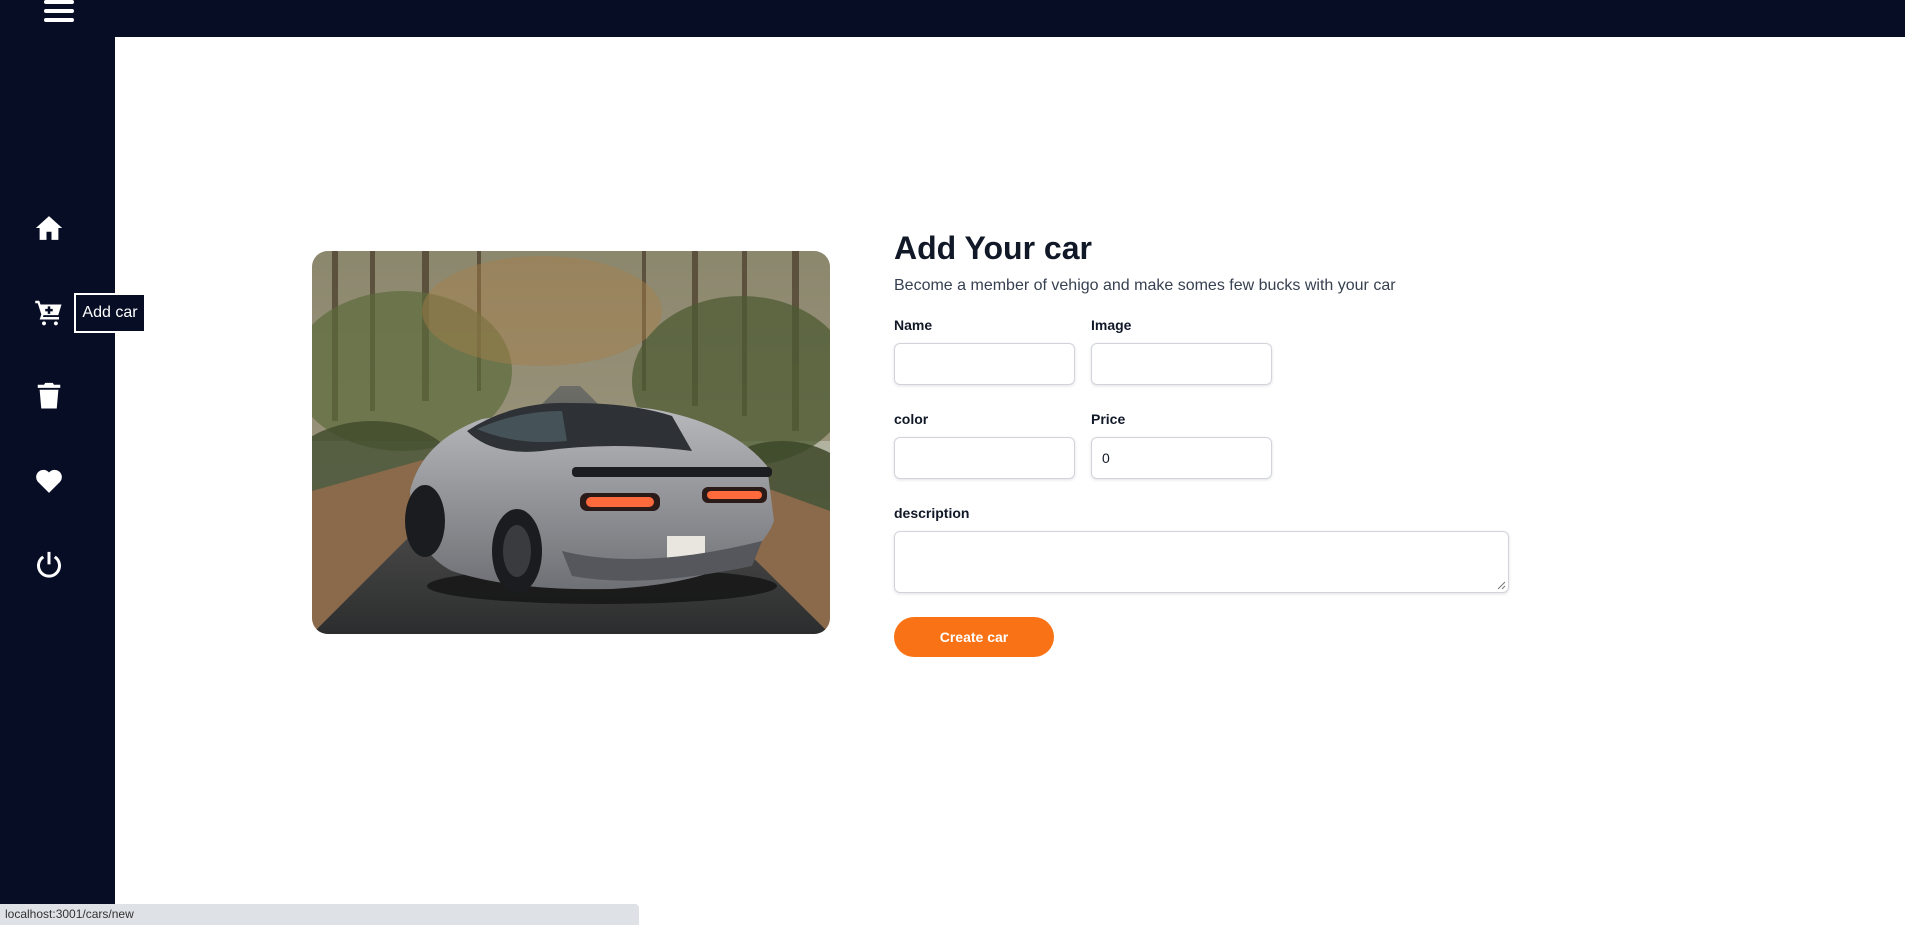  What do you see at coordinates (974, 637) in the screenshot?
I see `create-car-button: Create car` at bounding box center [974, 637].